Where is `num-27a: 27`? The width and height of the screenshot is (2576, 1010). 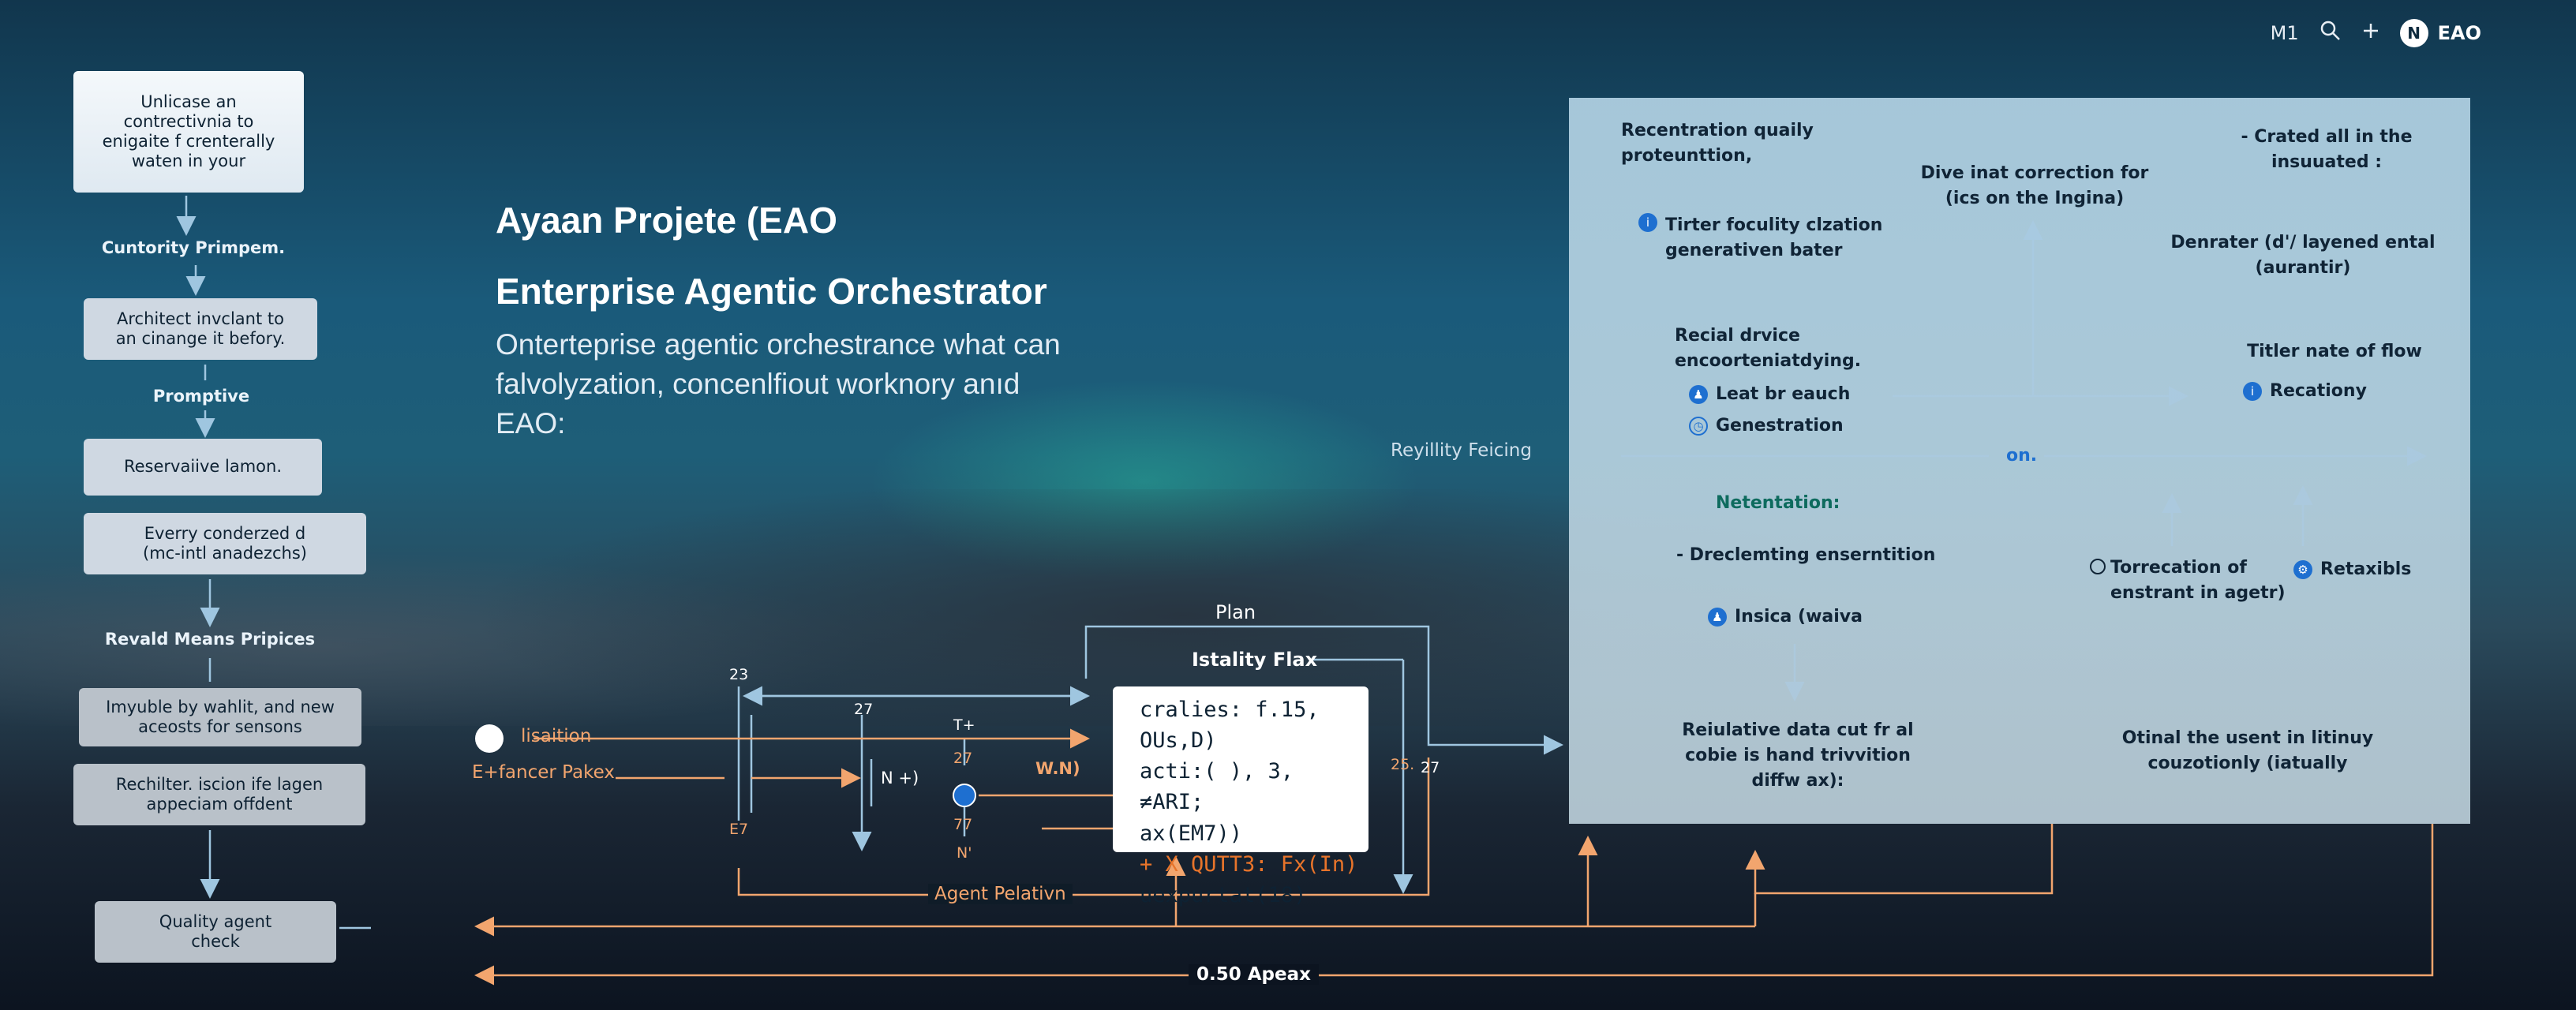
num-27a: 27 is located at coordinates (864, 709).